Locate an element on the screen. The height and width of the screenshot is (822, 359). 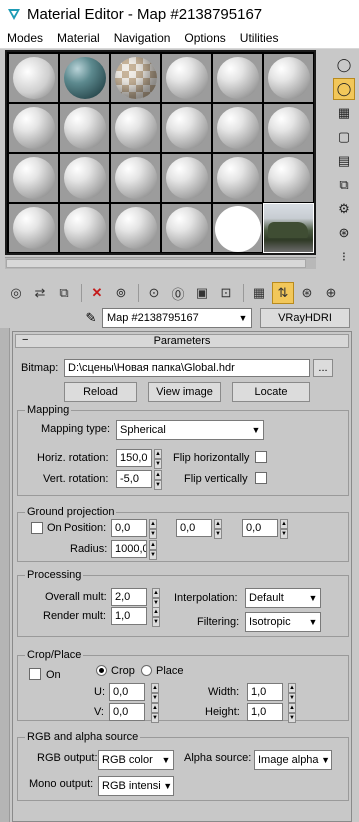
reload-button: Reload is located at coordinates (100, 392).